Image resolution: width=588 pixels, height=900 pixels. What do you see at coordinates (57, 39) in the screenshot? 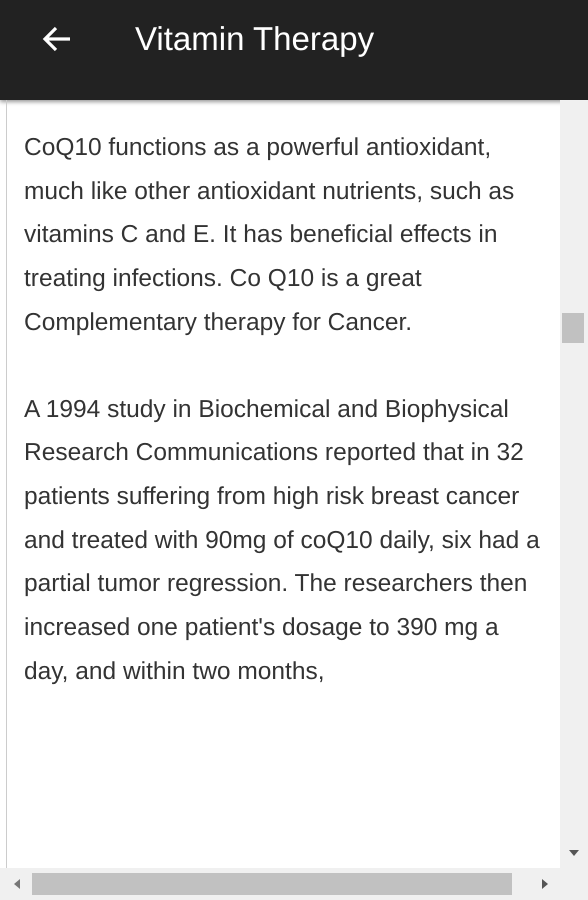
I see `back-arrow-icon` at bounding box center [57, 39].